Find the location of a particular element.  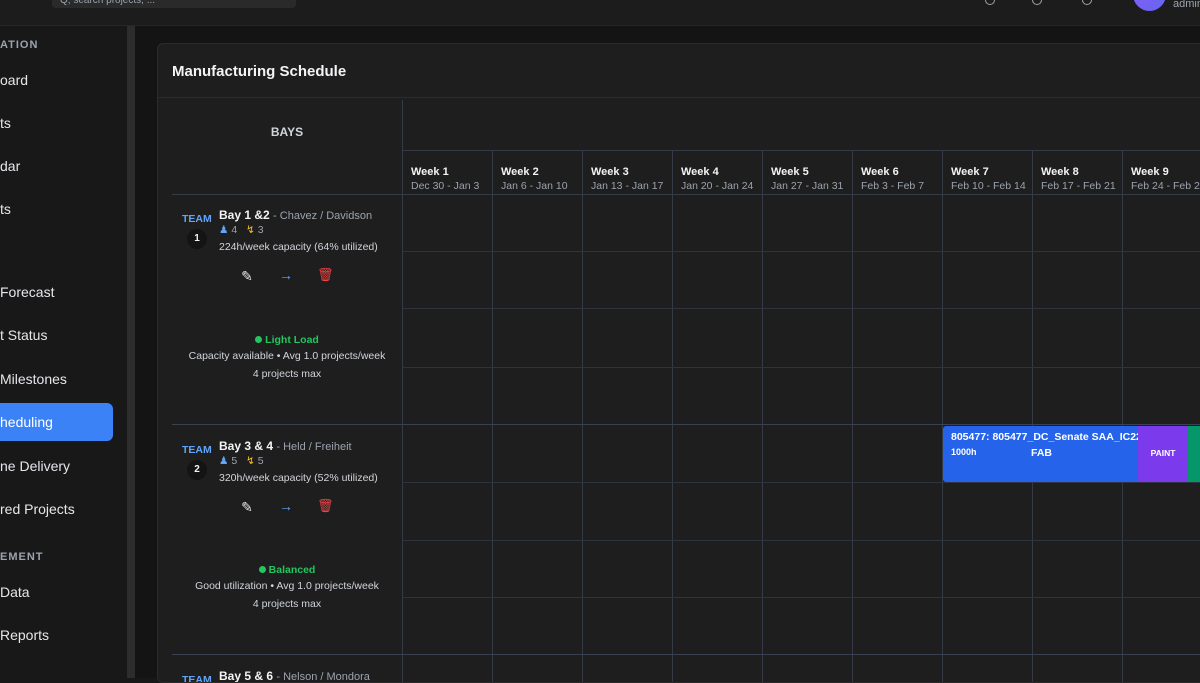

week-name: Week 3 is located at coordinates (610, 172).